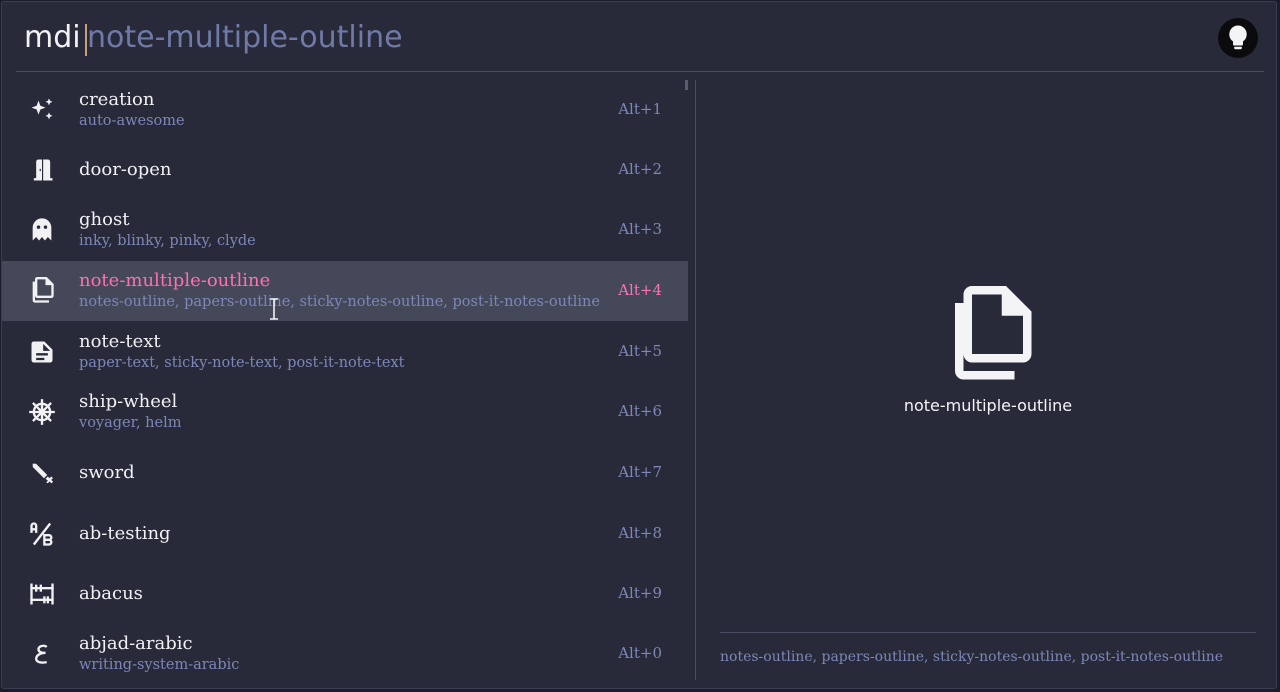 This screenshot has height=692, width=1280. I want to click on list-item-abjad-arabic: abjad-arabic writing-system-arabic Alt+0, so click(345, 654).